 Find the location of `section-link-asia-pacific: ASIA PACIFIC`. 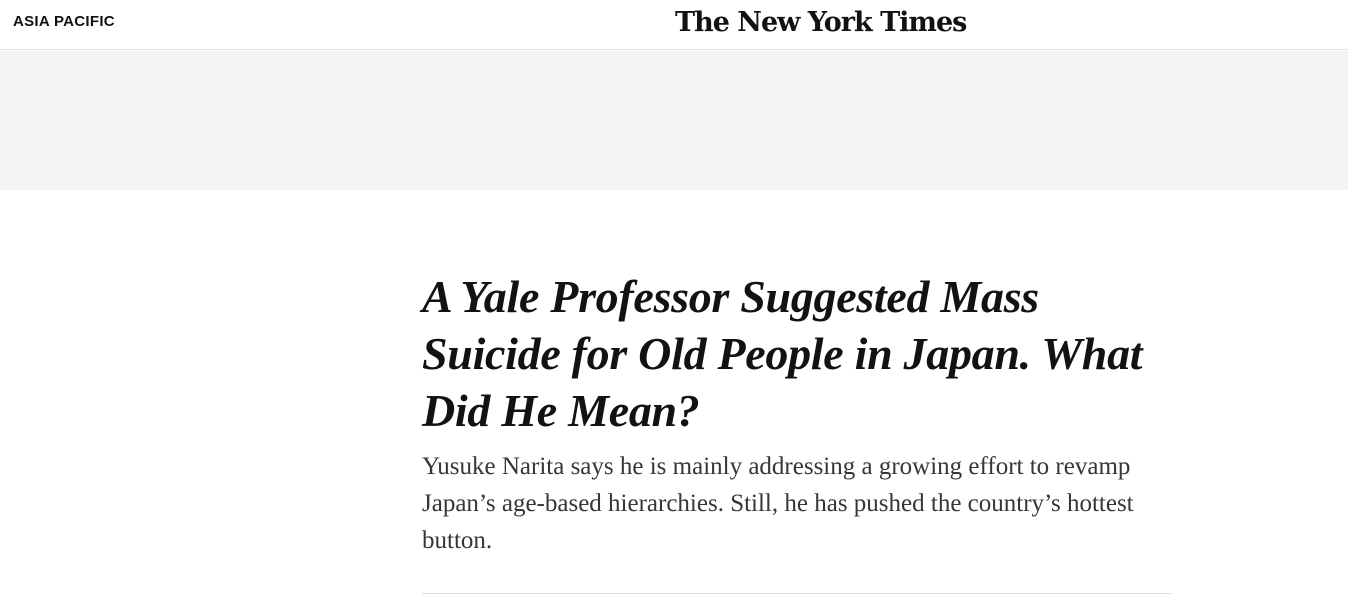

section-link-asia-pacific: ASIA PACIFIC is located at coordinates (64, 22).